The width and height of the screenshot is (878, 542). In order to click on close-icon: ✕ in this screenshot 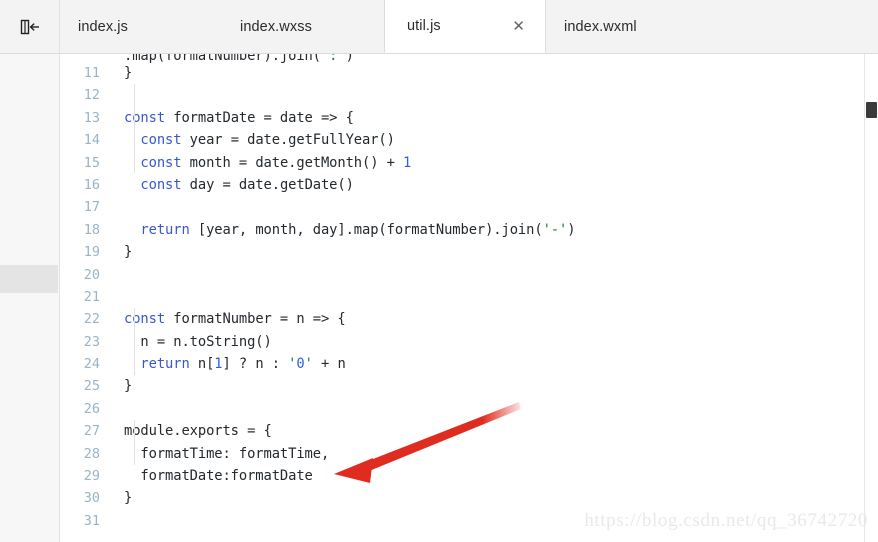, I will do `click(518, 26)`.